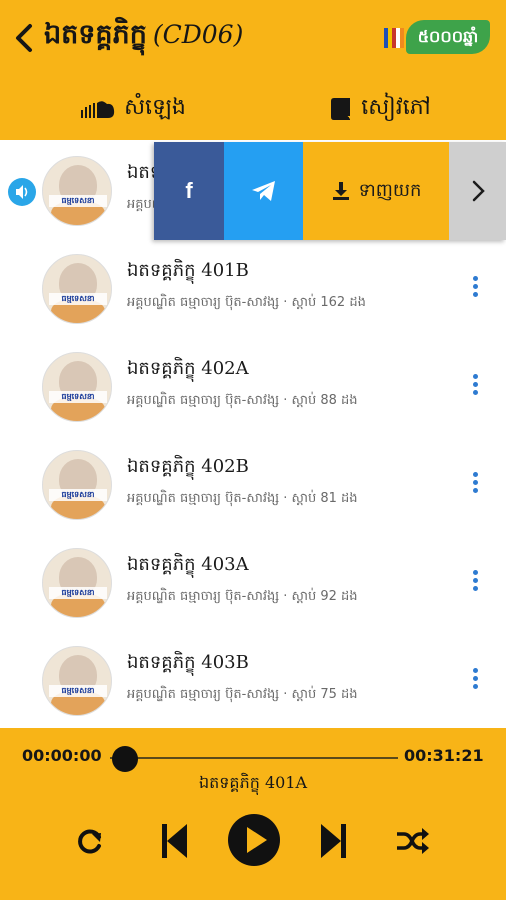 The image size is (506, 900). I want to click on now-playing-speaker-icon, so click(22, 192).